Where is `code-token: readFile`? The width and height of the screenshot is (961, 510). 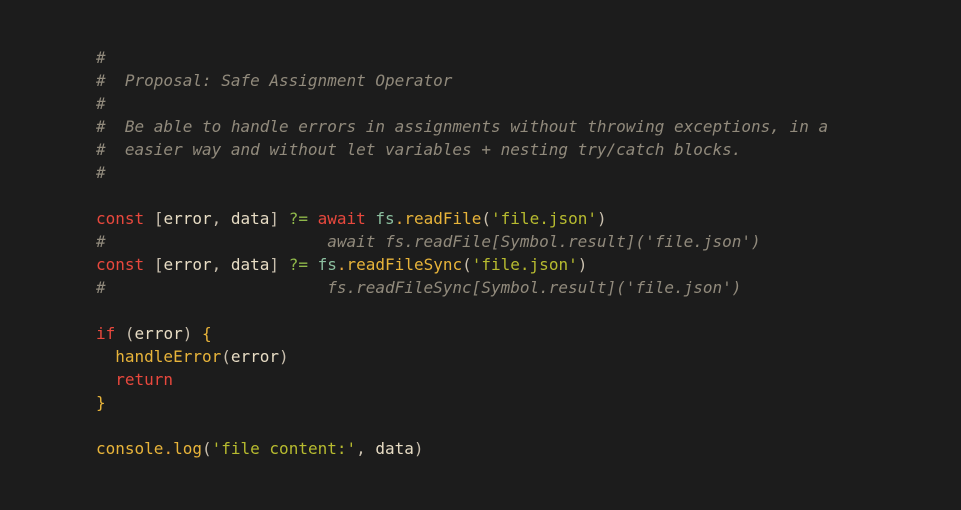 code-token: readFile is located at coordinates (443, 218).